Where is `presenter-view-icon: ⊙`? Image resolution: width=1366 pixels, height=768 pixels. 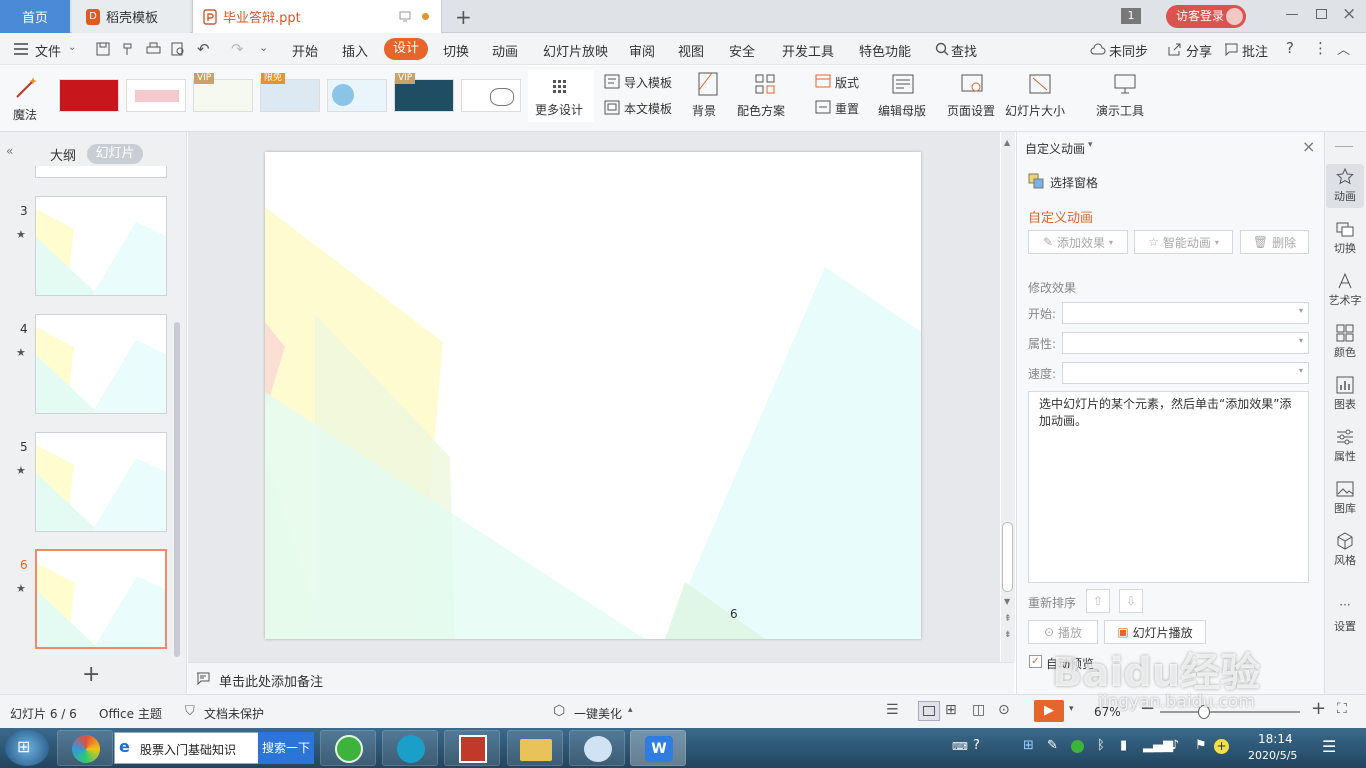 presenter-view-icon: ⊙ is located at coordinates (1004, 710).